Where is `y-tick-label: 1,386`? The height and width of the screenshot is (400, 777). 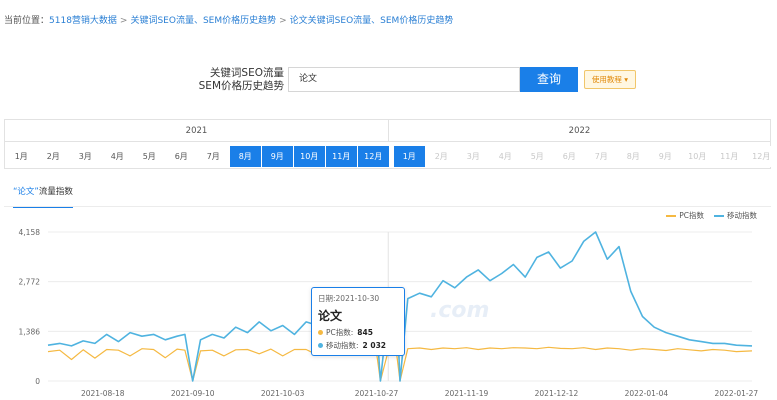 y-tick-label: 1,386 is located at coordinates (30, 331).